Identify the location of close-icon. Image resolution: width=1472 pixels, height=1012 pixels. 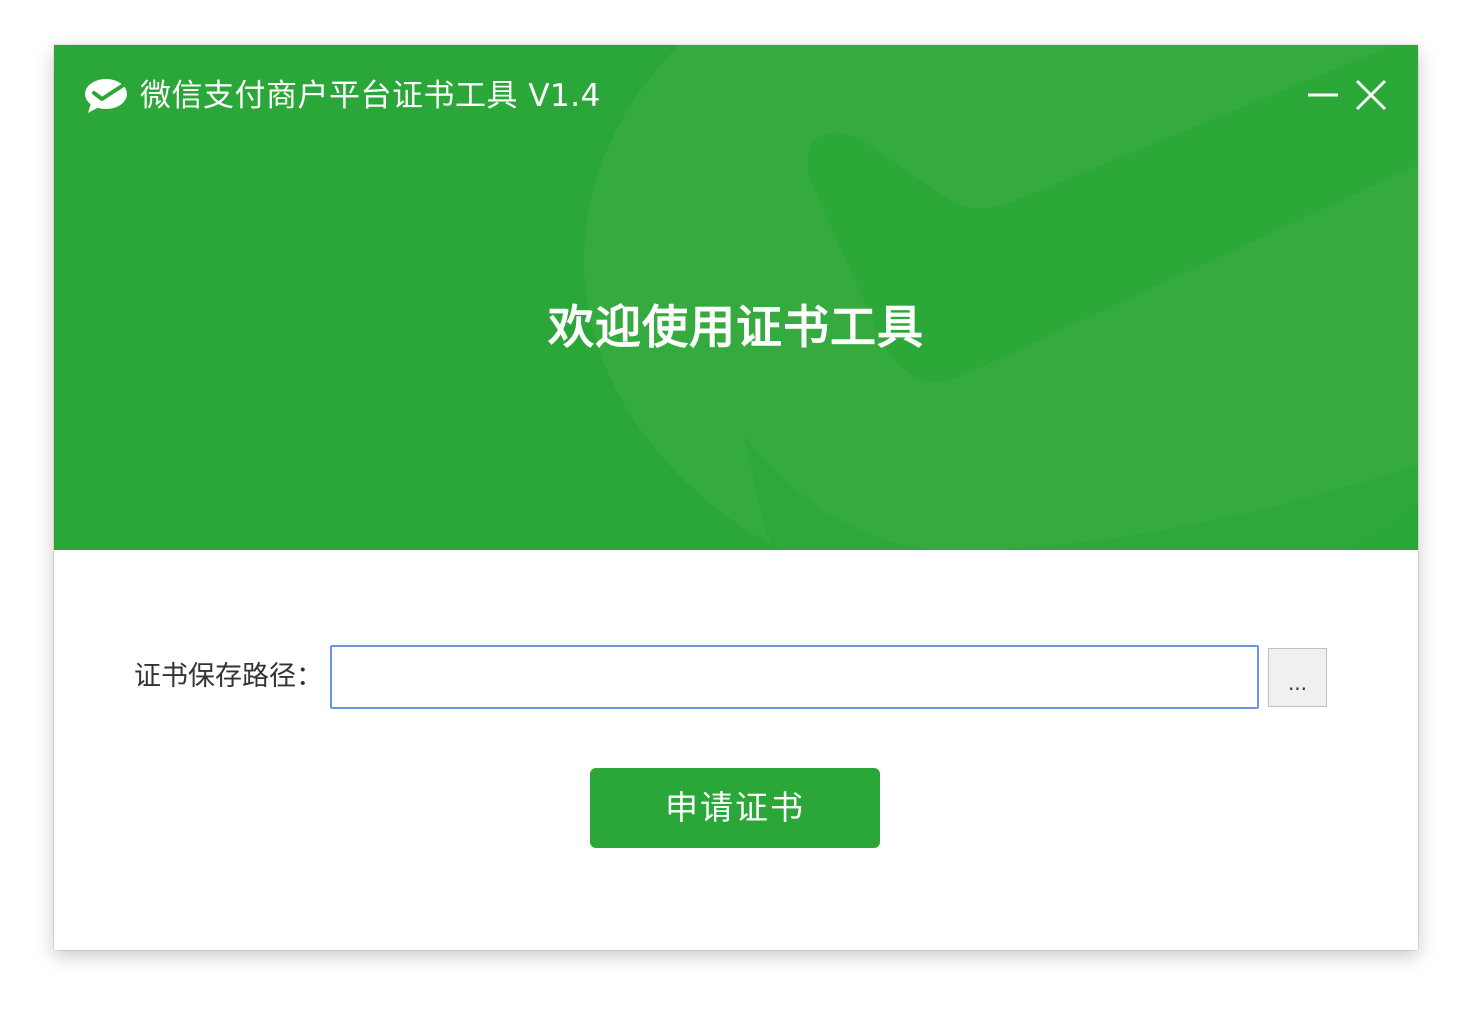
(1371, 95).